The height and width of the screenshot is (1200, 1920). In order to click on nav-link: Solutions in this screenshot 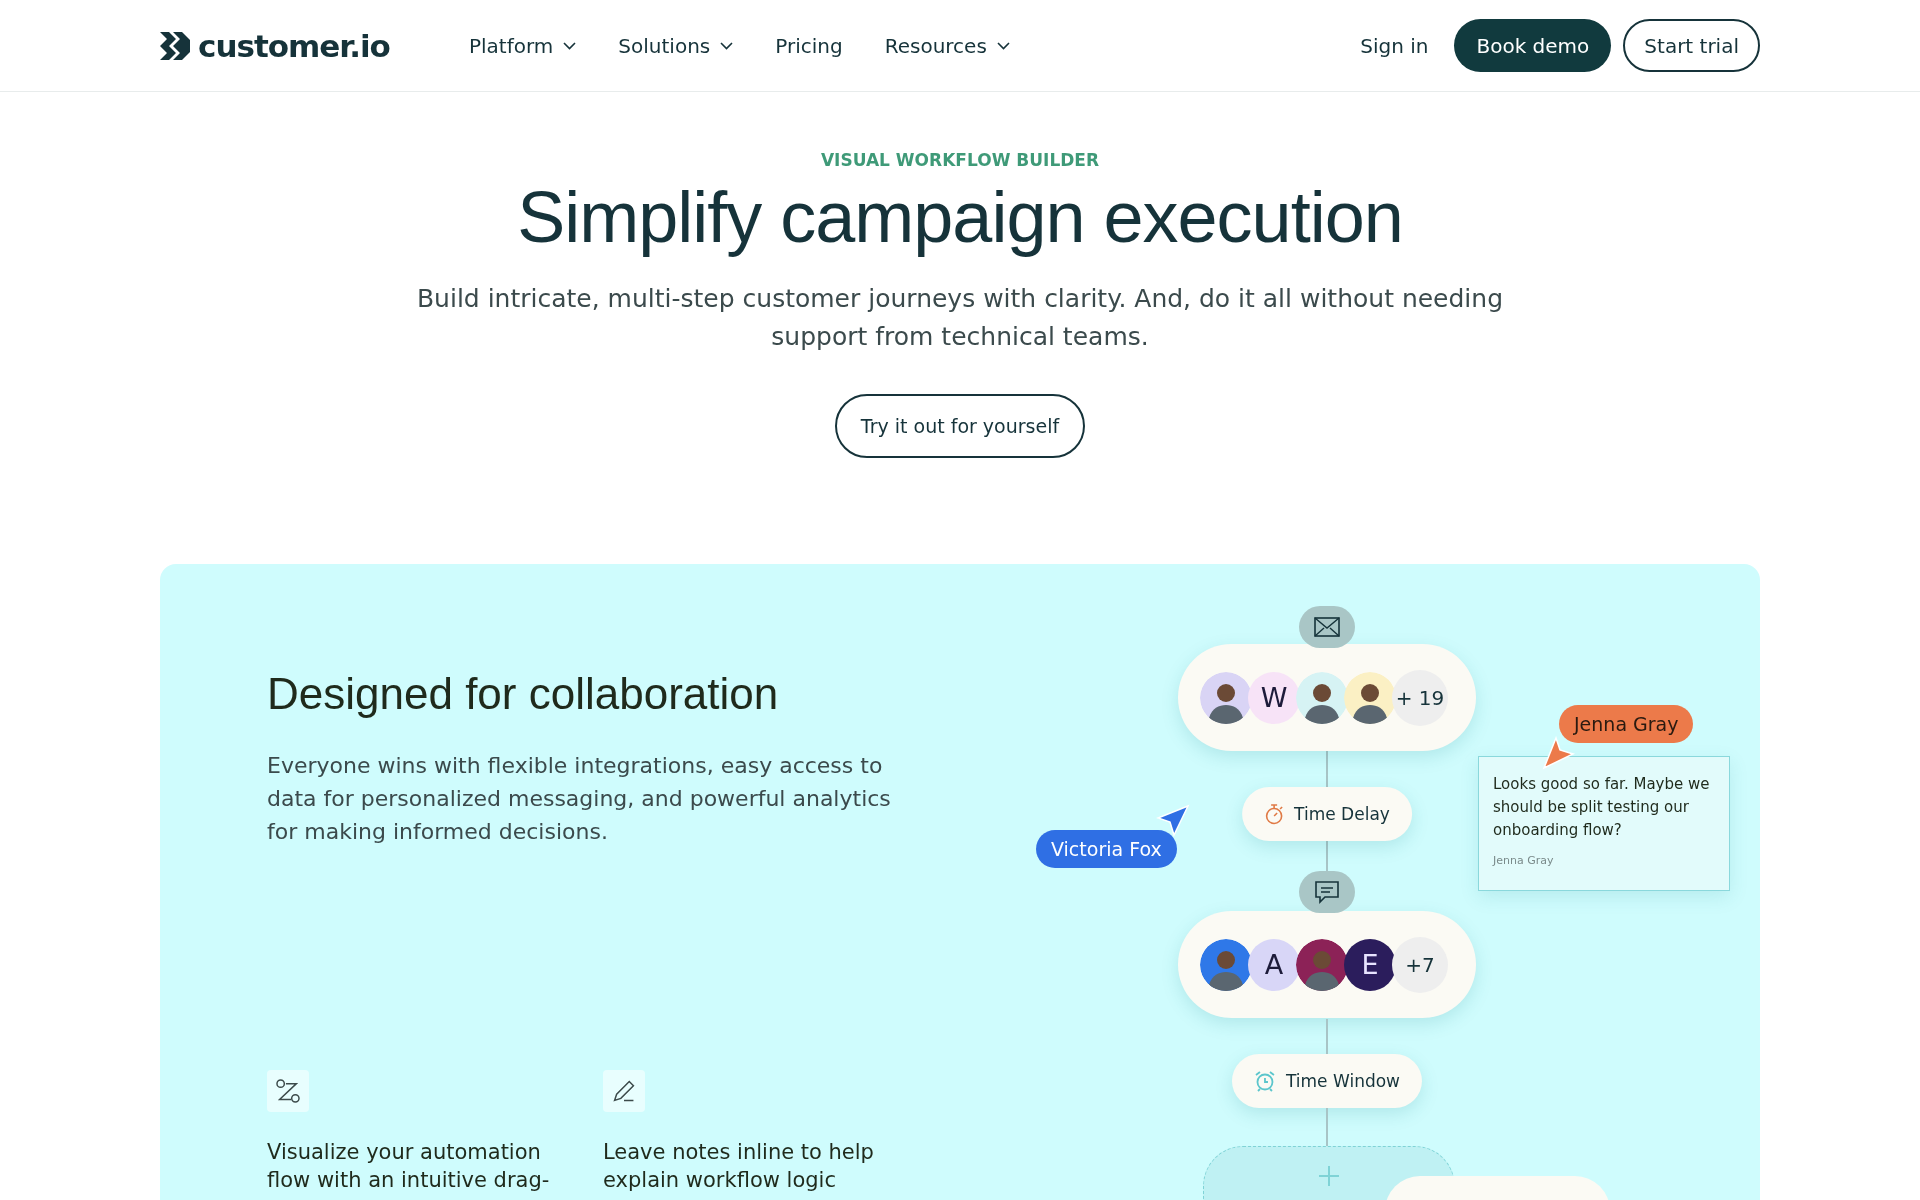, I will do `click(676, 45)`.